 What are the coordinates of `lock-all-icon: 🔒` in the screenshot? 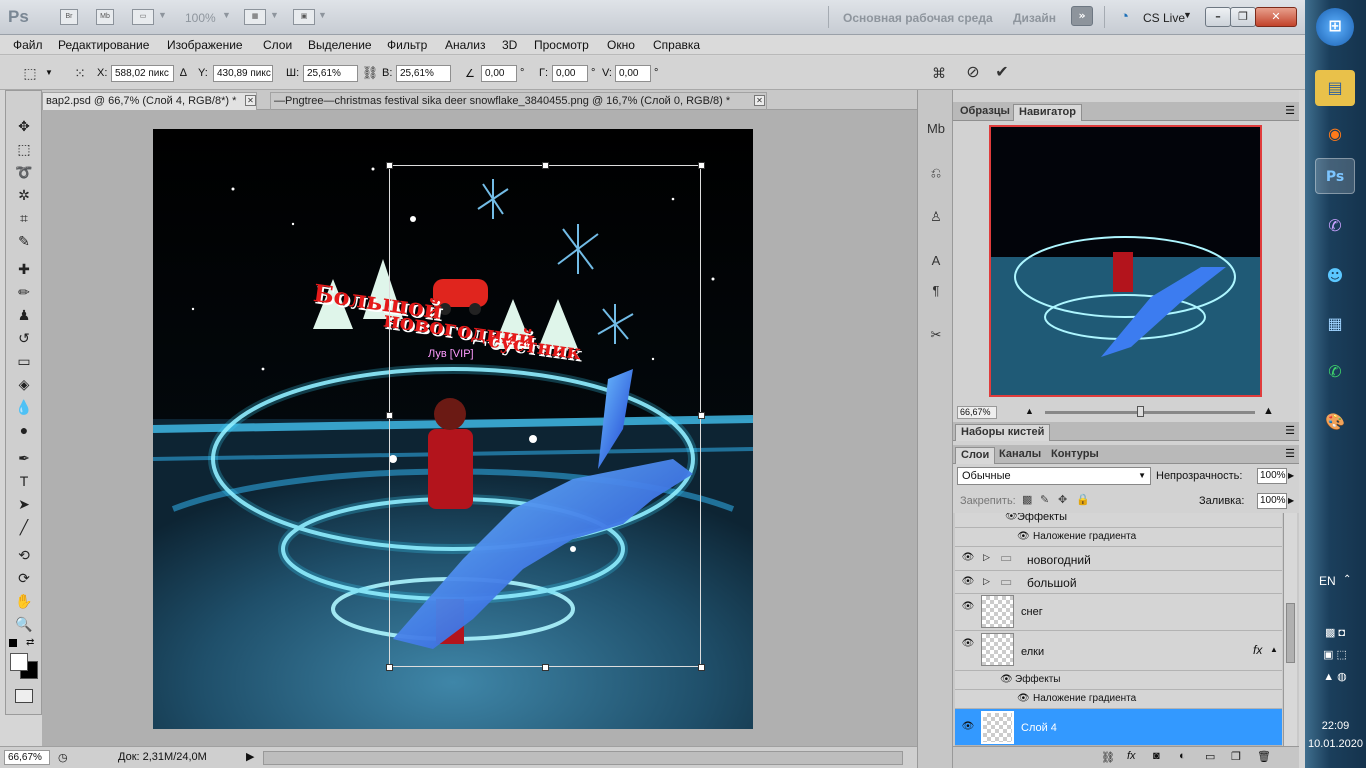 It's located at (1083, 499).